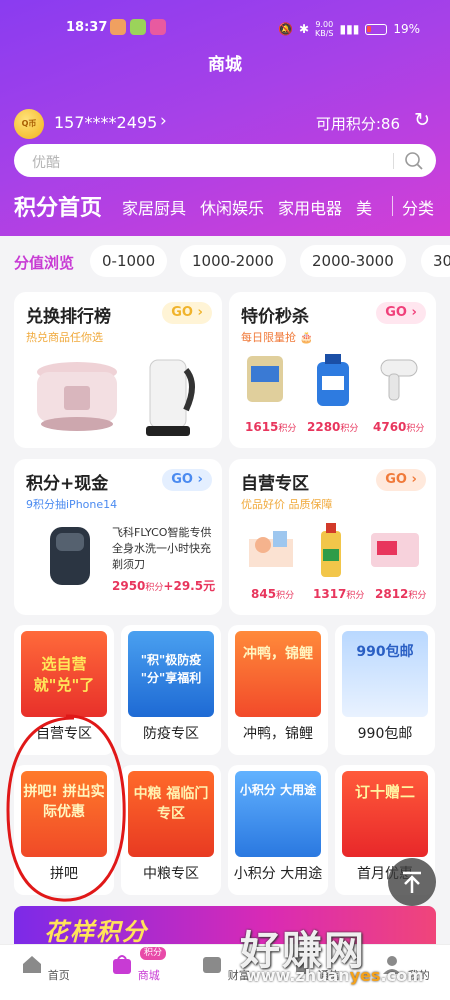  Describe the element at coordinates (435, 261) in the screenshot. I see `value-chip: 30` at that location.